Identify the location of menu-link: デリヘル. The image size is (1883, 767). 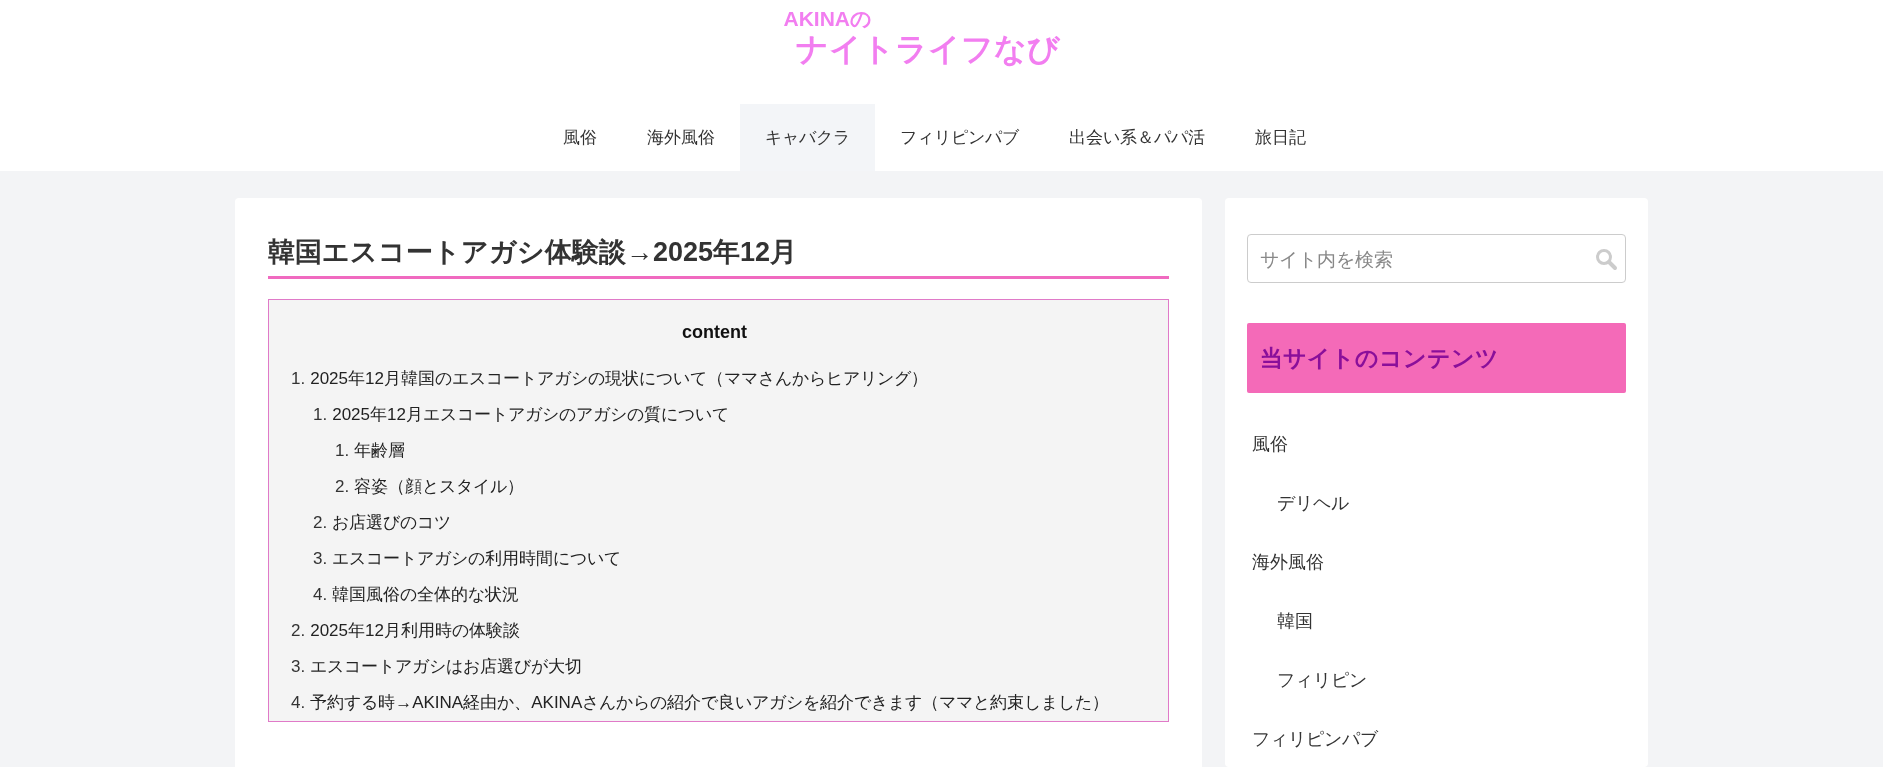
(1313, 502).